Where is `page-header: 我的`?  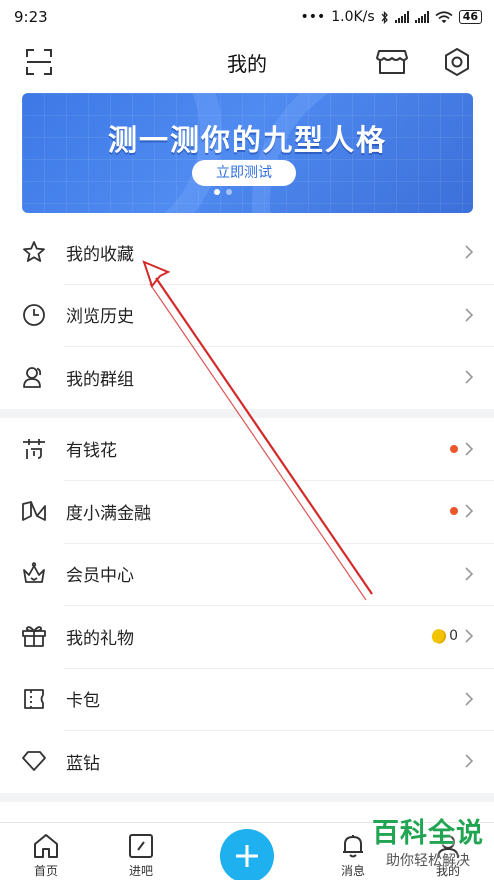 page-header: 我的 is located at coordinates (247, 62).